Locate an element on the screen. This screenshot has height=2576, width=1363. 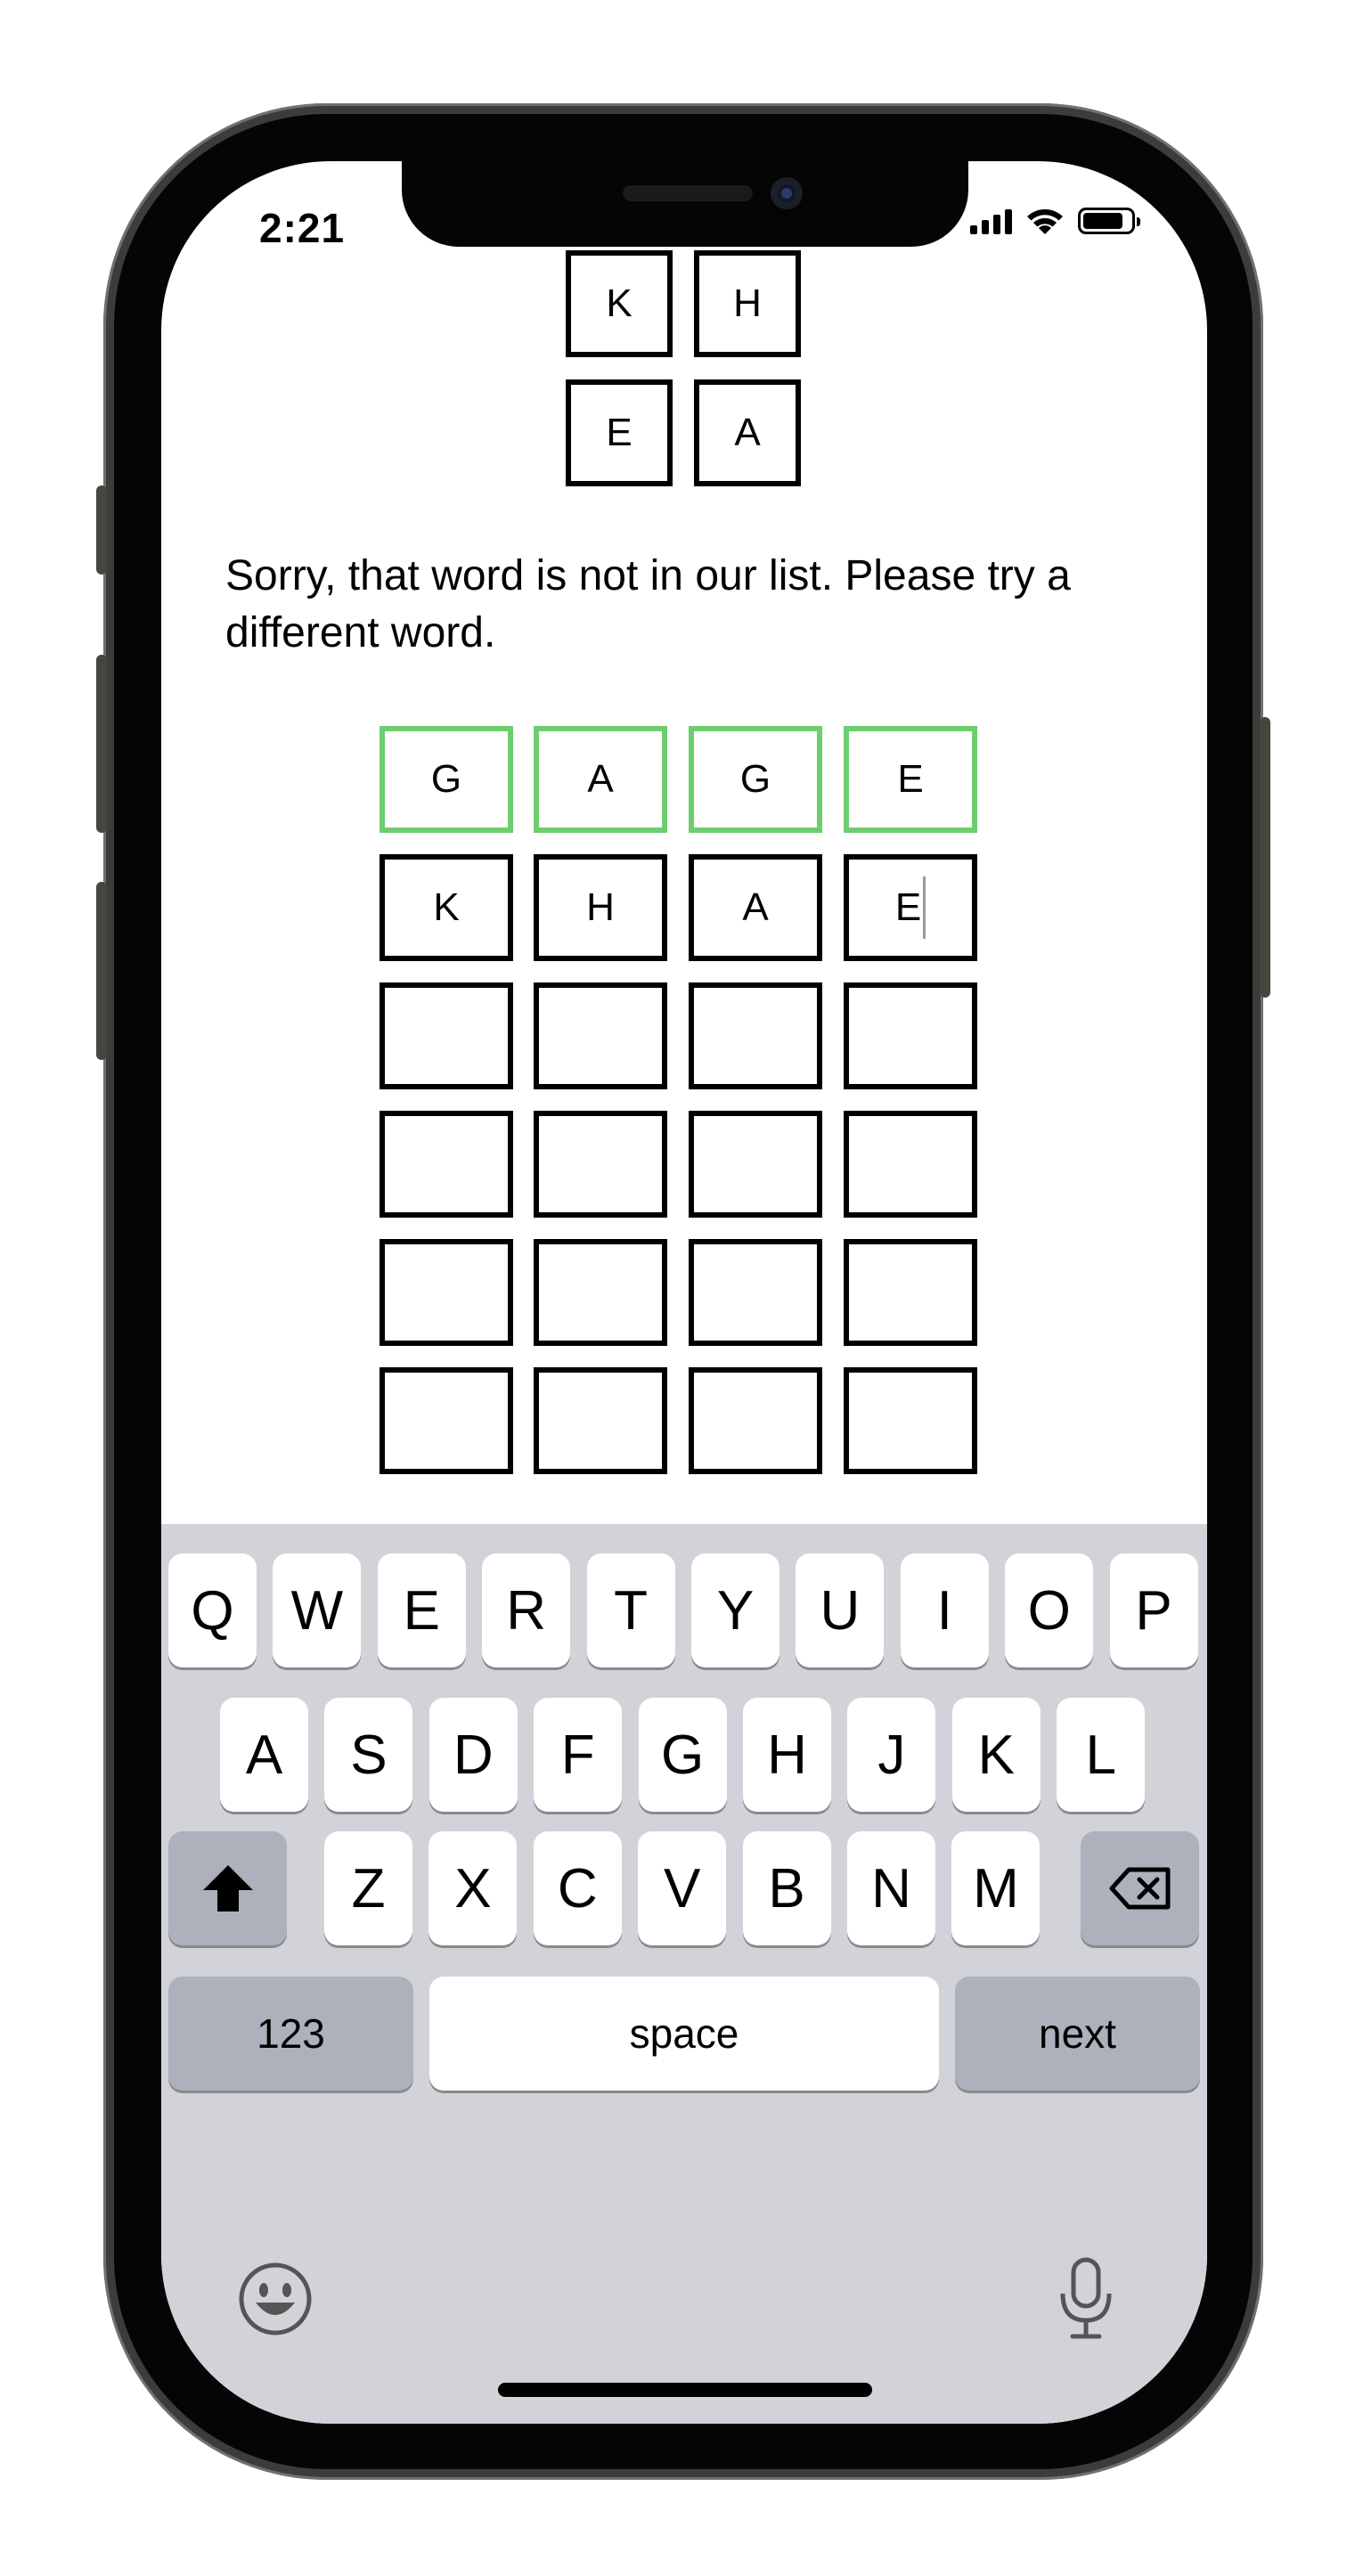
front-camera is located at coordinates (787, 193).